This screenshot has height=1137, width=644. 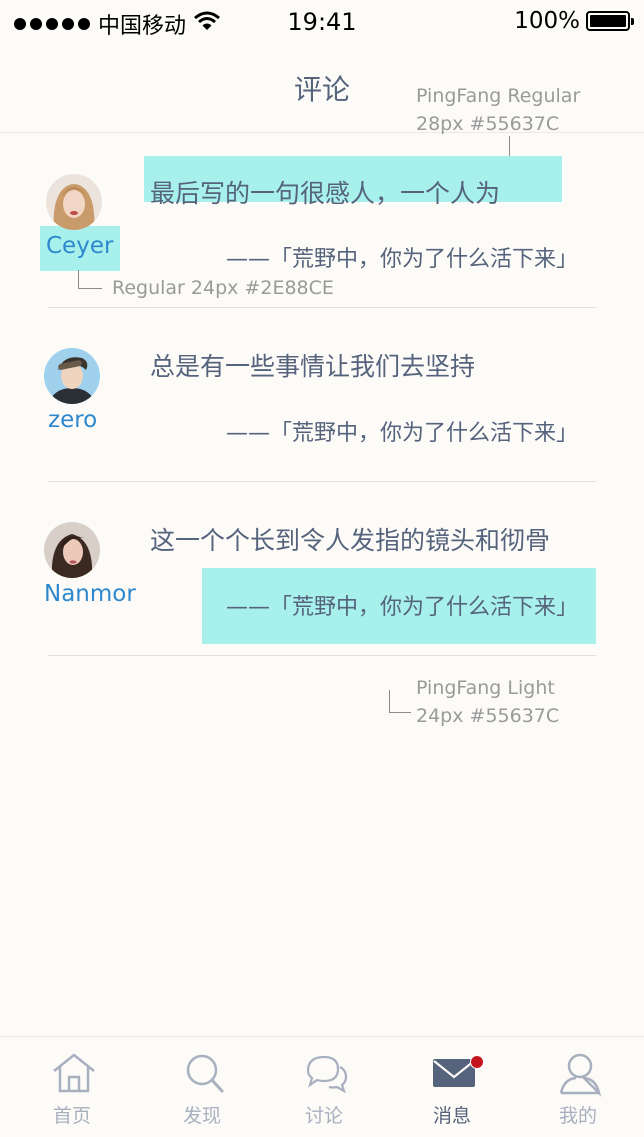 I want to click on comment-text: 最后写的一句很感人，一个人为, so click(x=325, y=193).